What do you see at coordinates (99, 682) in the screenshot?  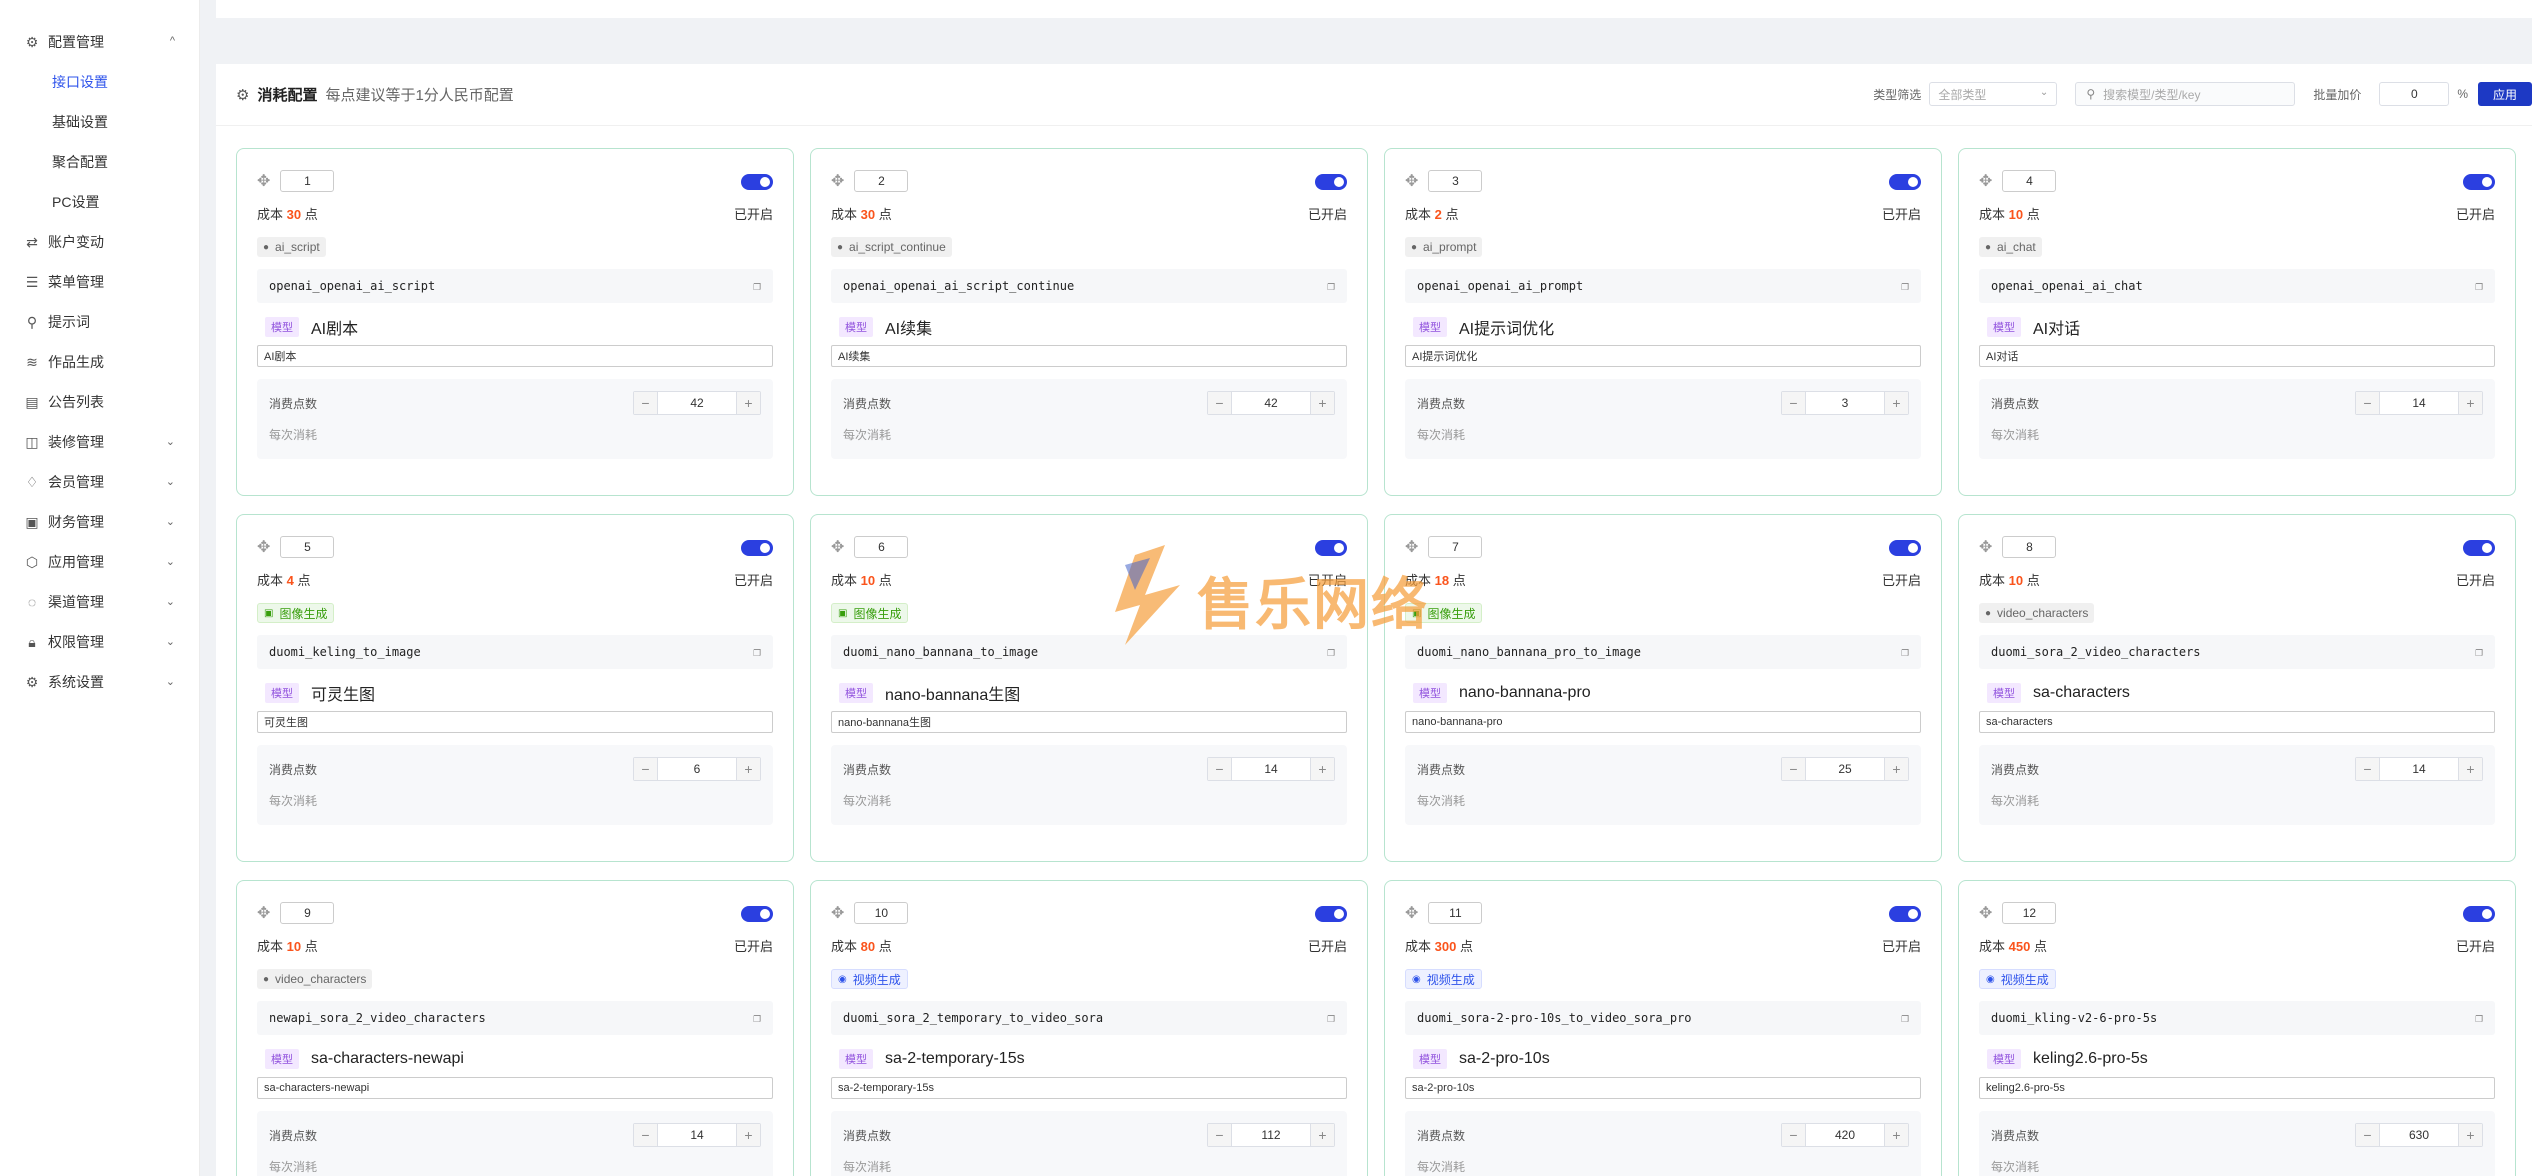 I see `sidebar-item: ⚙ 系统设置 ⌄` at bounding box center [99, 682].